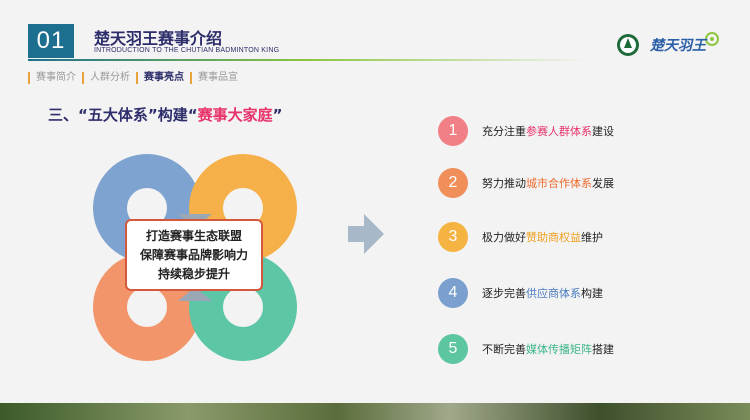 The width and height of the screenshot is (750, 420). What do you see at coordinates (542, 293) in the screenshot?
I see `list-item-text: 逐步完善供应商体系构建` at bounding box center [542, 293].